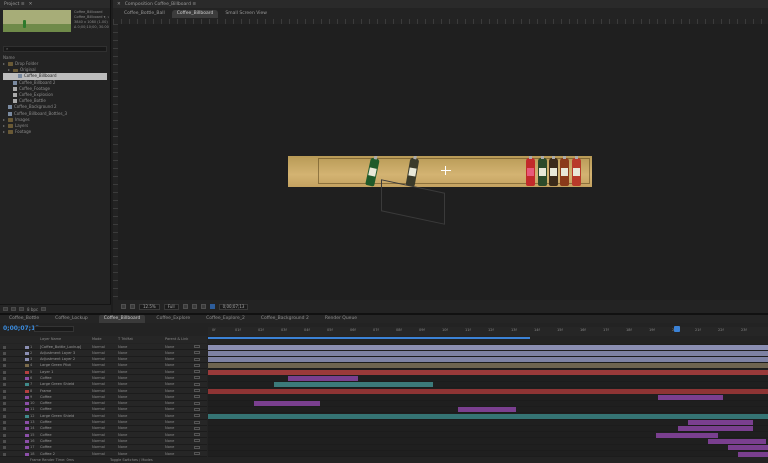  Describe the element at coordinates (125, 339) in the screenshot. I see `col-trkmat: T TrkMat` at that location.